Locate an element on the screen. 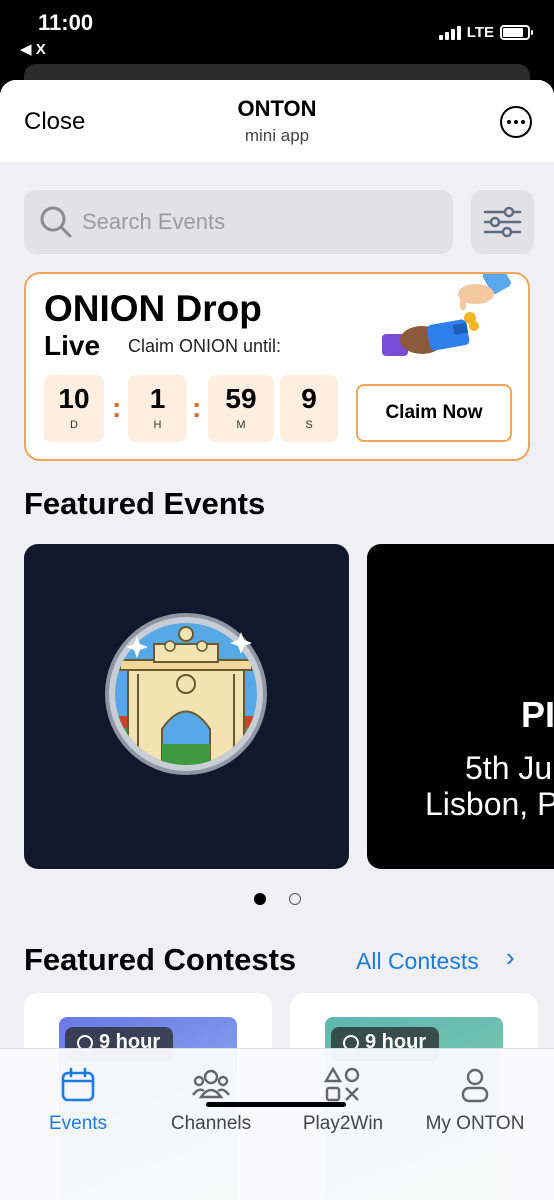  countdown-minutes: 59 M is located at coordinates (241, 408).